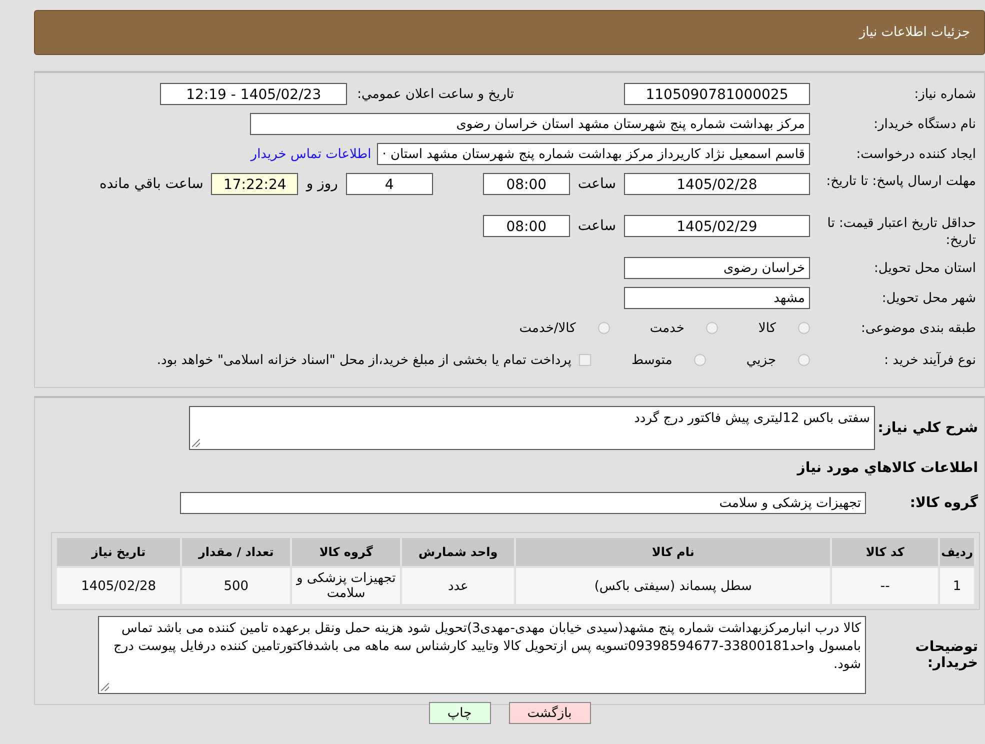 The height and width of the screenshot is (744, 985). I want to click on field-label: طبقه بندی موضوعی:, so click(918, 328).